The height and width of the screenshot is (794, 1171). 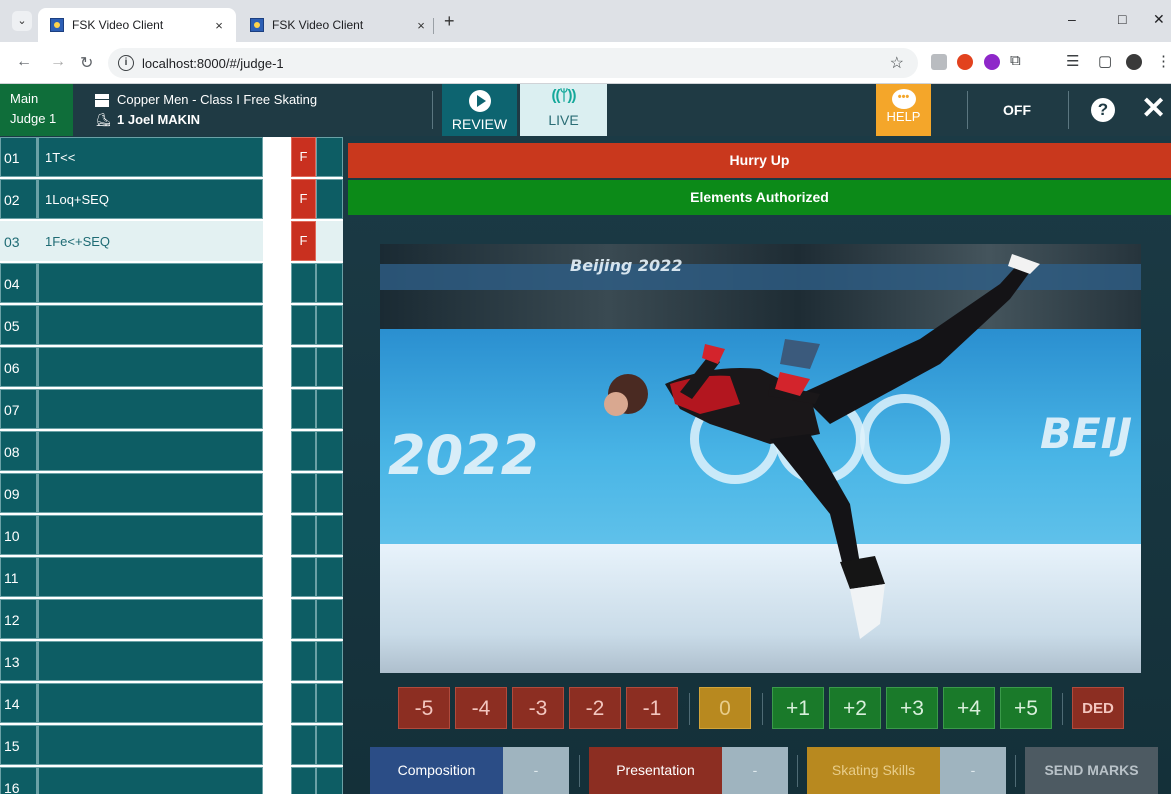 I want to click on site-info-icon: i, so click(x=126, y=63).